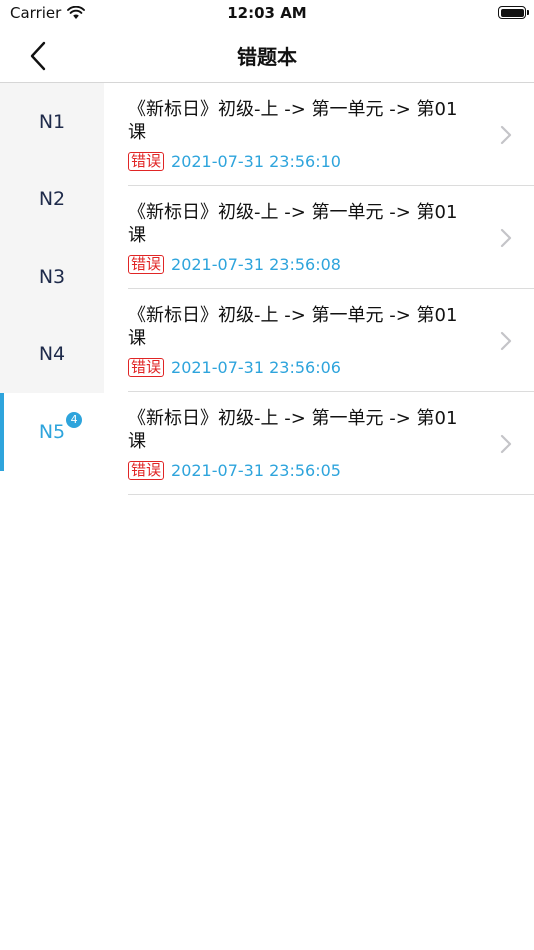  I want to click on active-indicator, so click(2, 432).